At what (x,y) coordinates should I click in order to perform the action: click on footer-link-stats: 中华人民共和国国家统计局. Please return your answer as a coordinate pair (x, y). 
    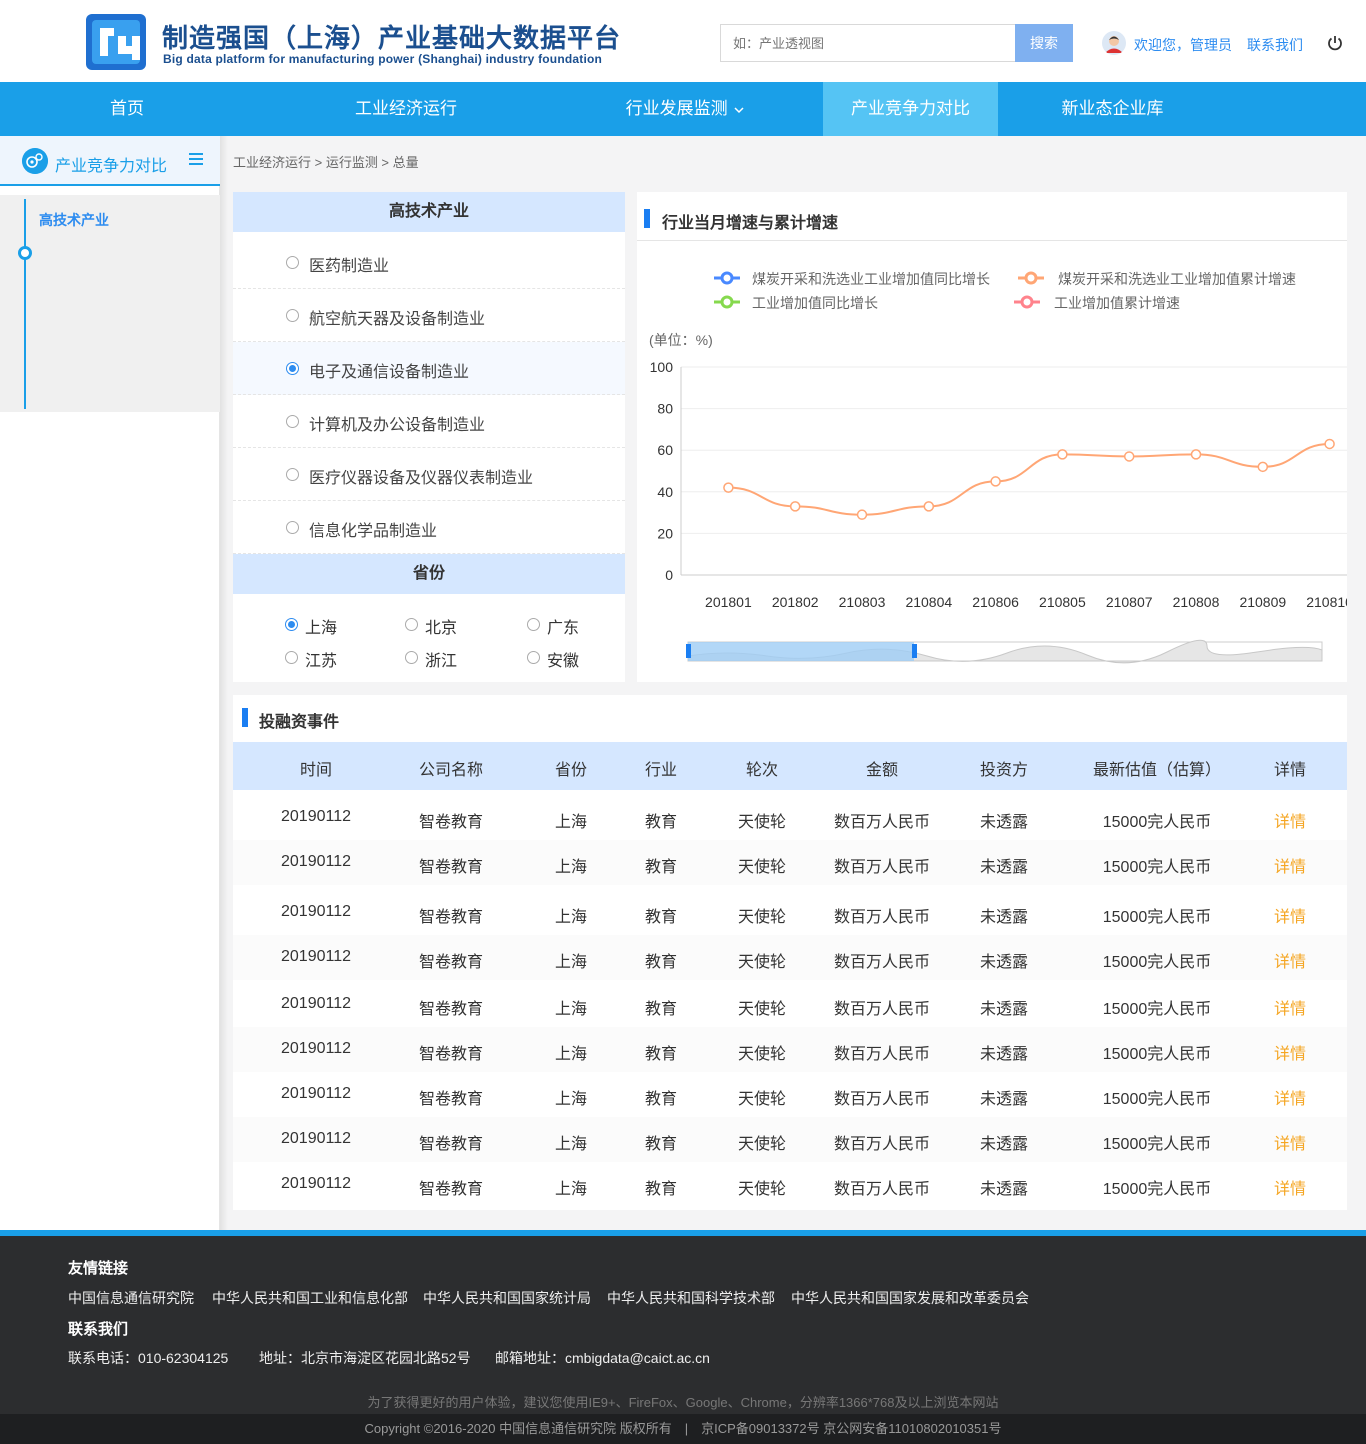
    Looking at the image, I should click on (507, 1298).